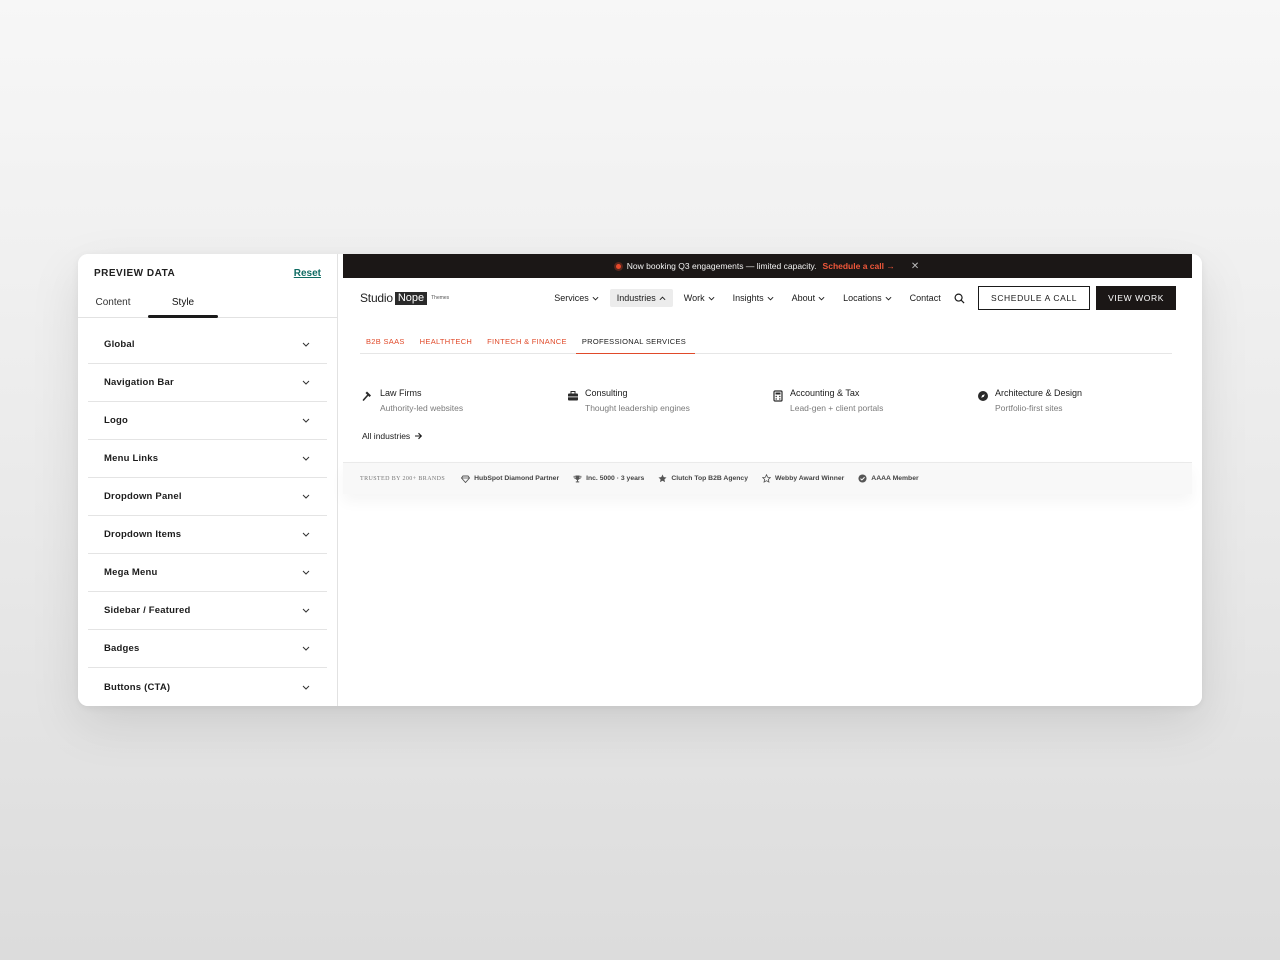 The height and width of the screenshot is (960, 1280). I want to click on menu-item-locations: Locations, so click(867, 298).